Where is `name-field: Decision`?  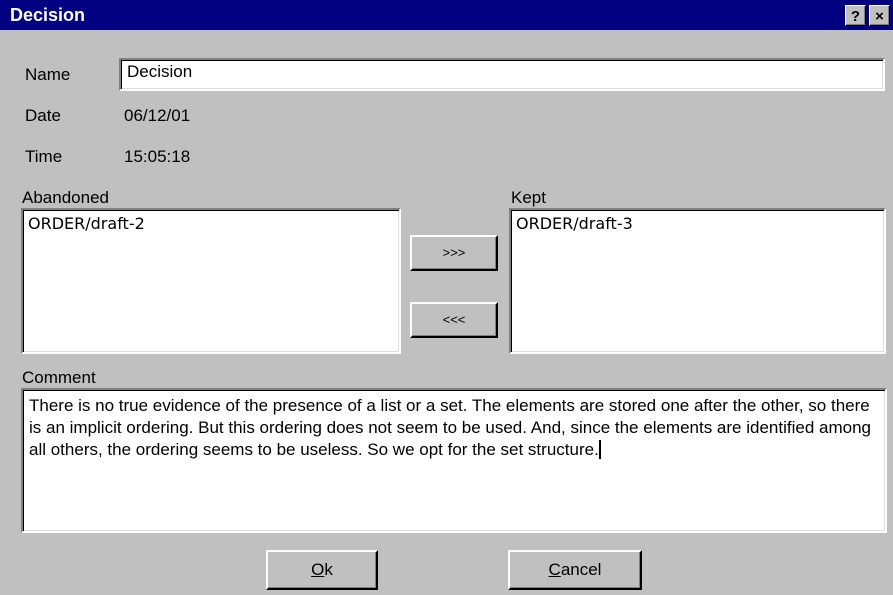 name-field: Decision is located at coordinates (502, 74).